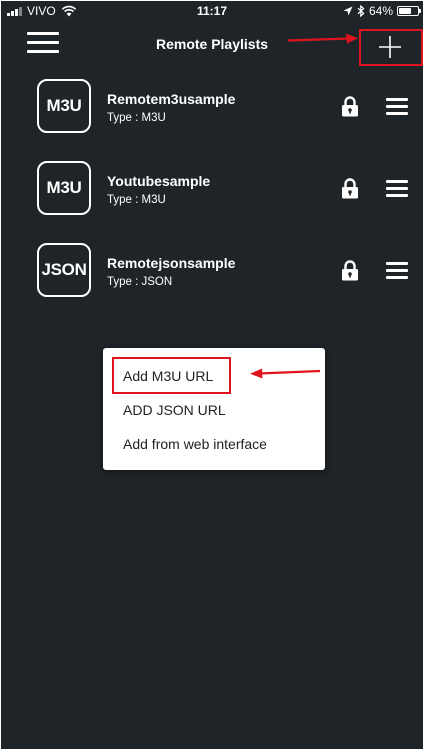 Image resolution: width=424 pixels, height=753 pixels. I want to click on playlist-name: Remotem3usample, so click(171, 99).